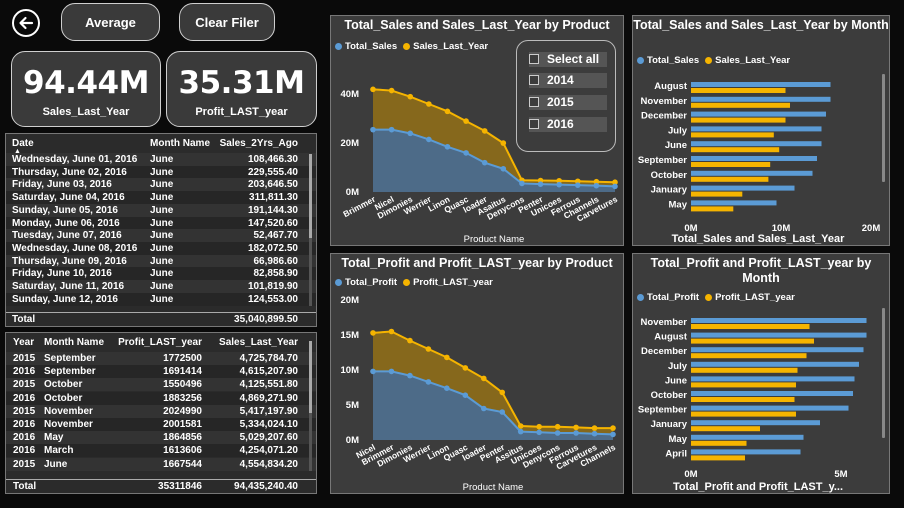  Describe the element at coordinates (258, 342) in the screenshot. I see `column-header: Sales_Last_Year` at that location.